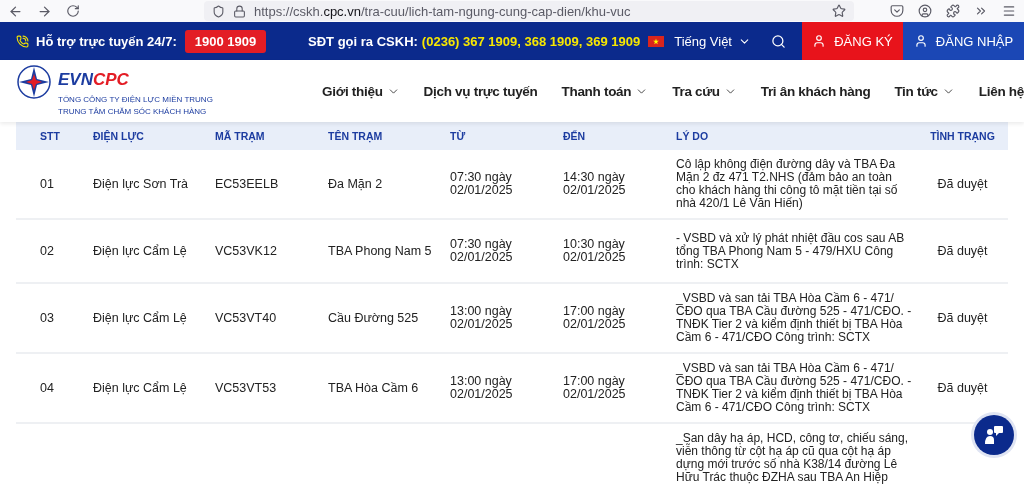  I want to click on nav-item: Tri ân khách hàng, so click(815, 91).